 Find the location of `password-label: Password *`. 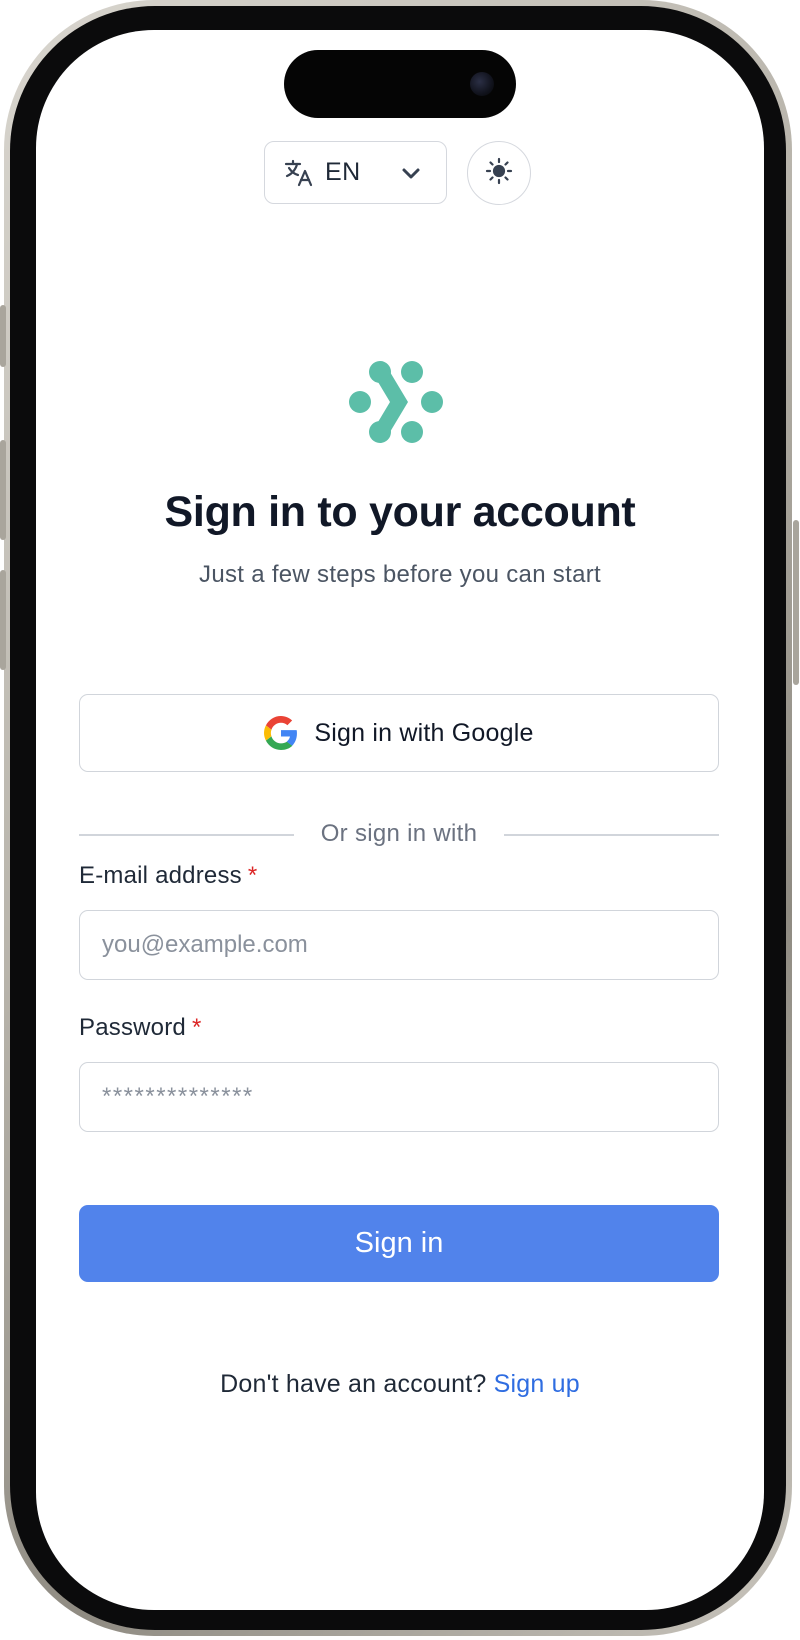

password-label: Password * is located at coordinates (140, 1028).